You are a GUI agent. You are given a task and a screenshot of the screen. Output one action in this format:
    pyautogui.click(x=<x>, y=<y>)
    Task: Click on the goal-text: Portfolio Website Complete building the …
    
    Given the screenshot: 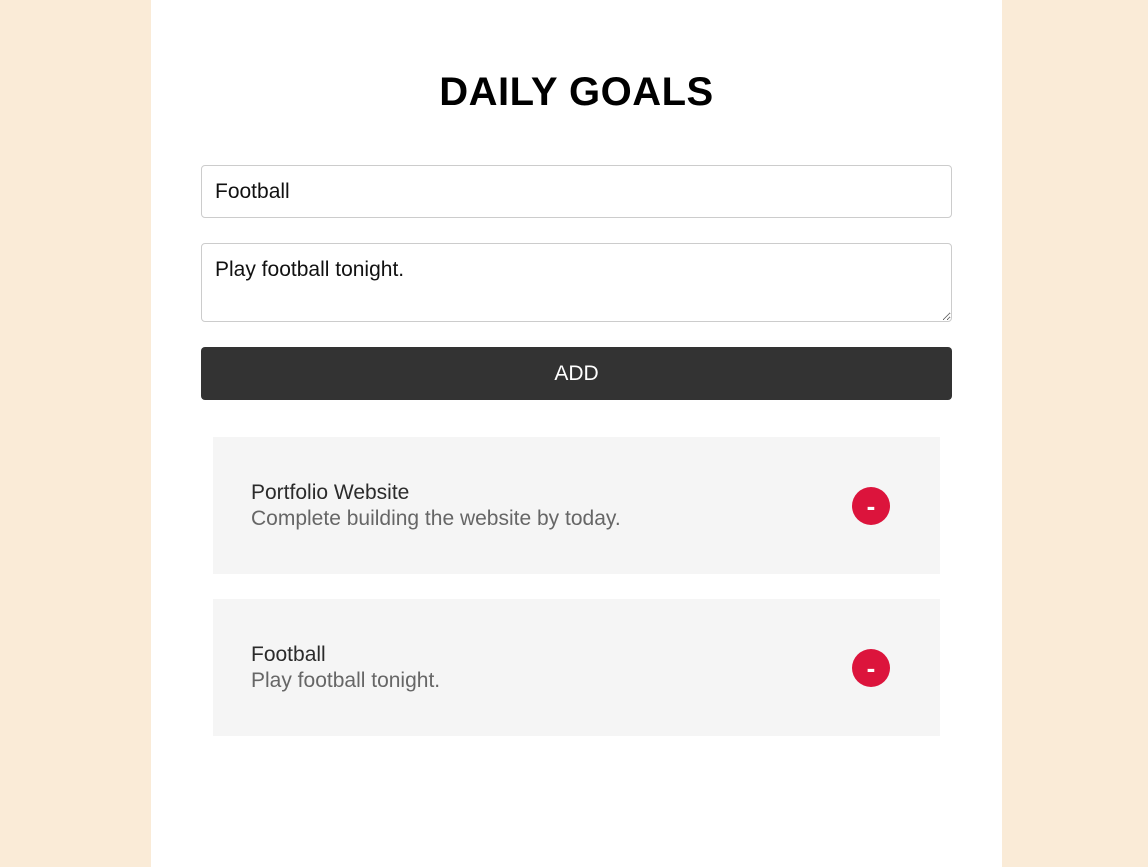 What is the action you would take?
    pyautogui.click(x=531, y=506)
    